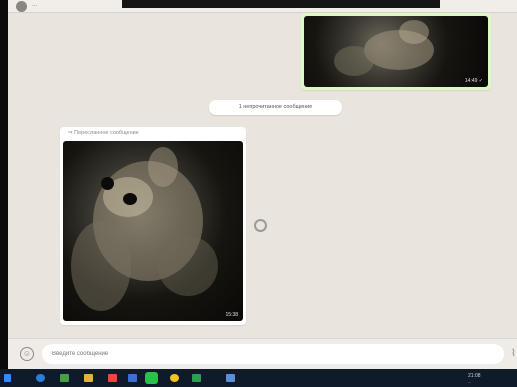 Image resolution: width=517 pixels, height=387 pixels. I want to click on excel-icon, so click(196, 378).